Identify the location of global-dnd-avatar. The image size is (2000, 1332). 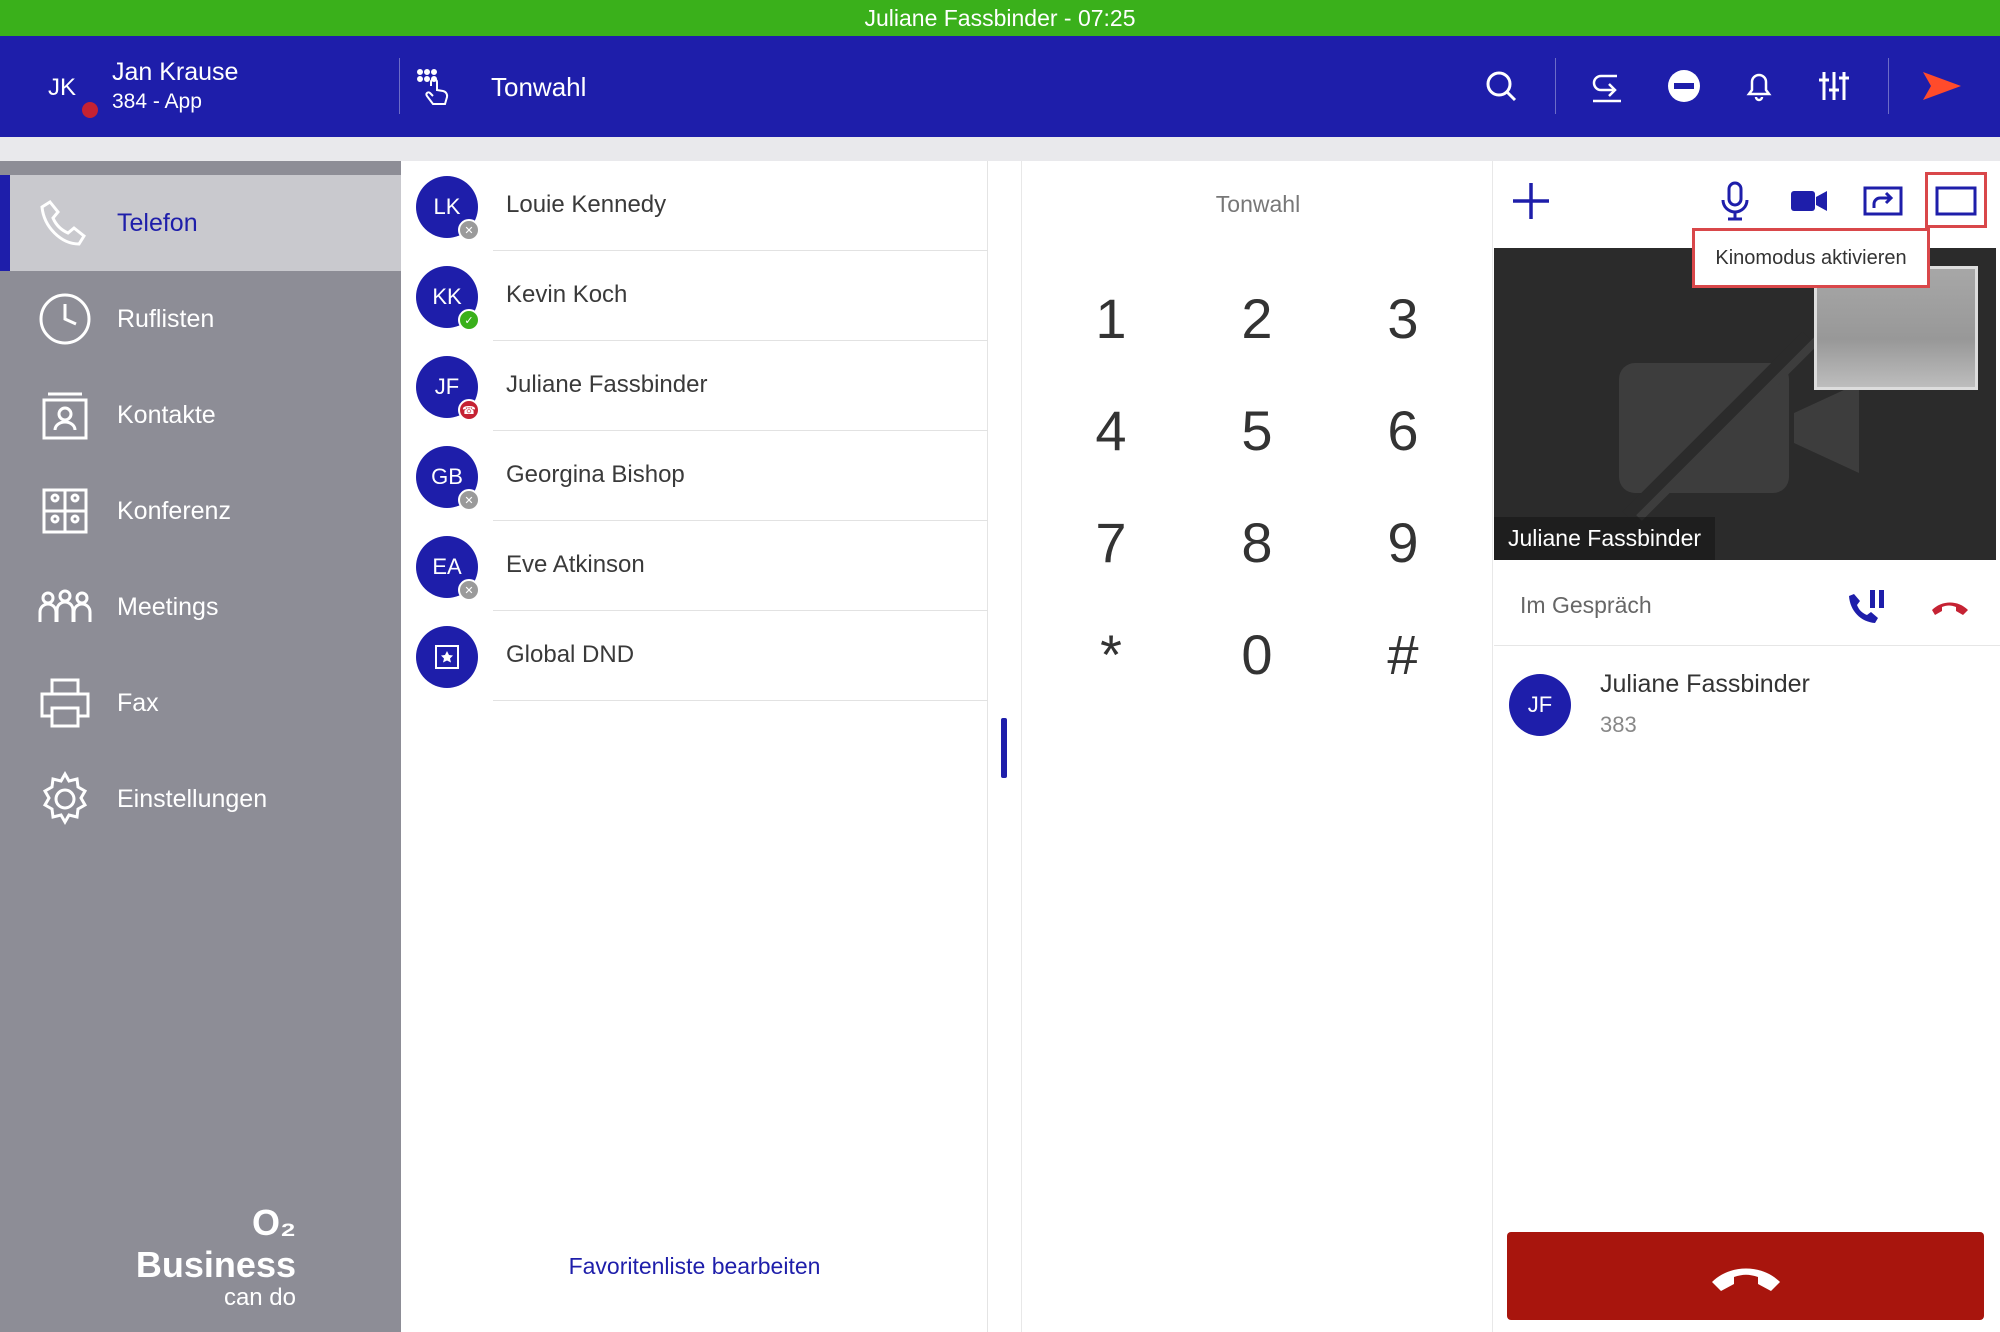
(447, 657).